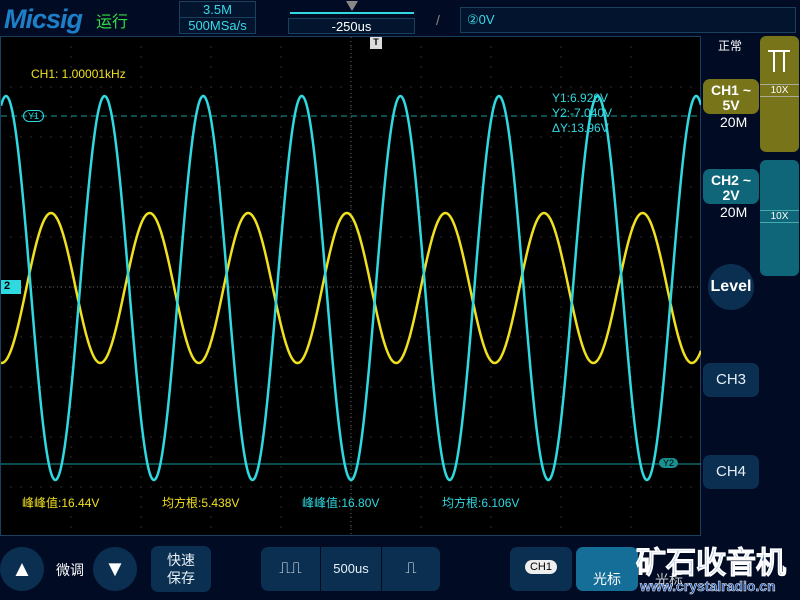 The width and height of the screenshot is (800, 600). I want to click on ch2-probe-panel: 10X, so click(779, 218).